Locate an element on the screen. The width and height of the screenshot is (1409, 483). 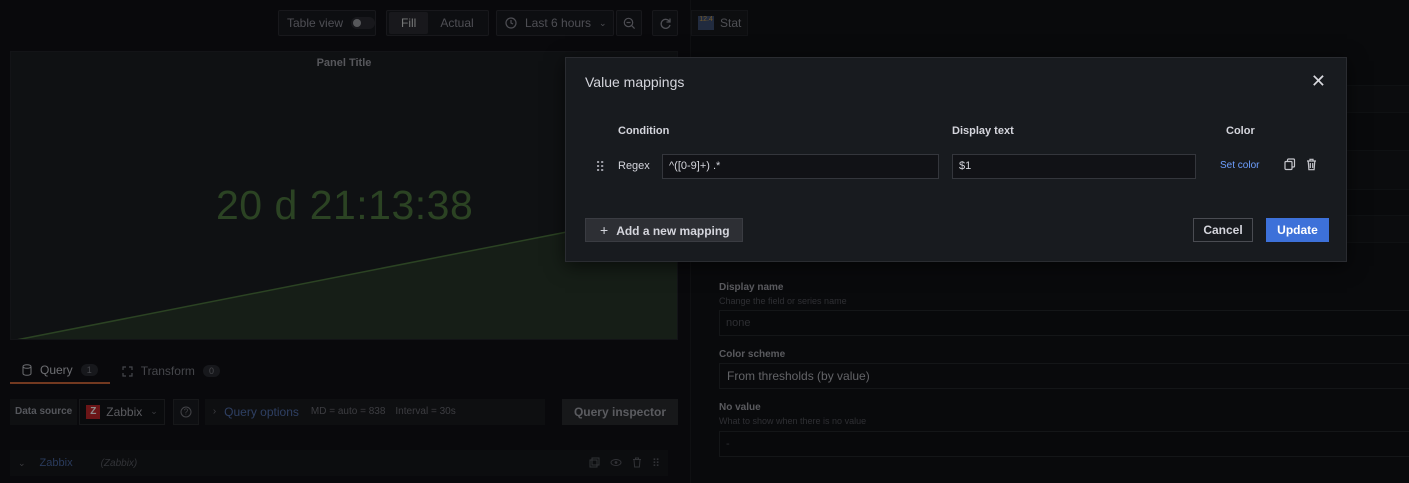
close-icon: ✕ is located at coordinates (1318, 81).